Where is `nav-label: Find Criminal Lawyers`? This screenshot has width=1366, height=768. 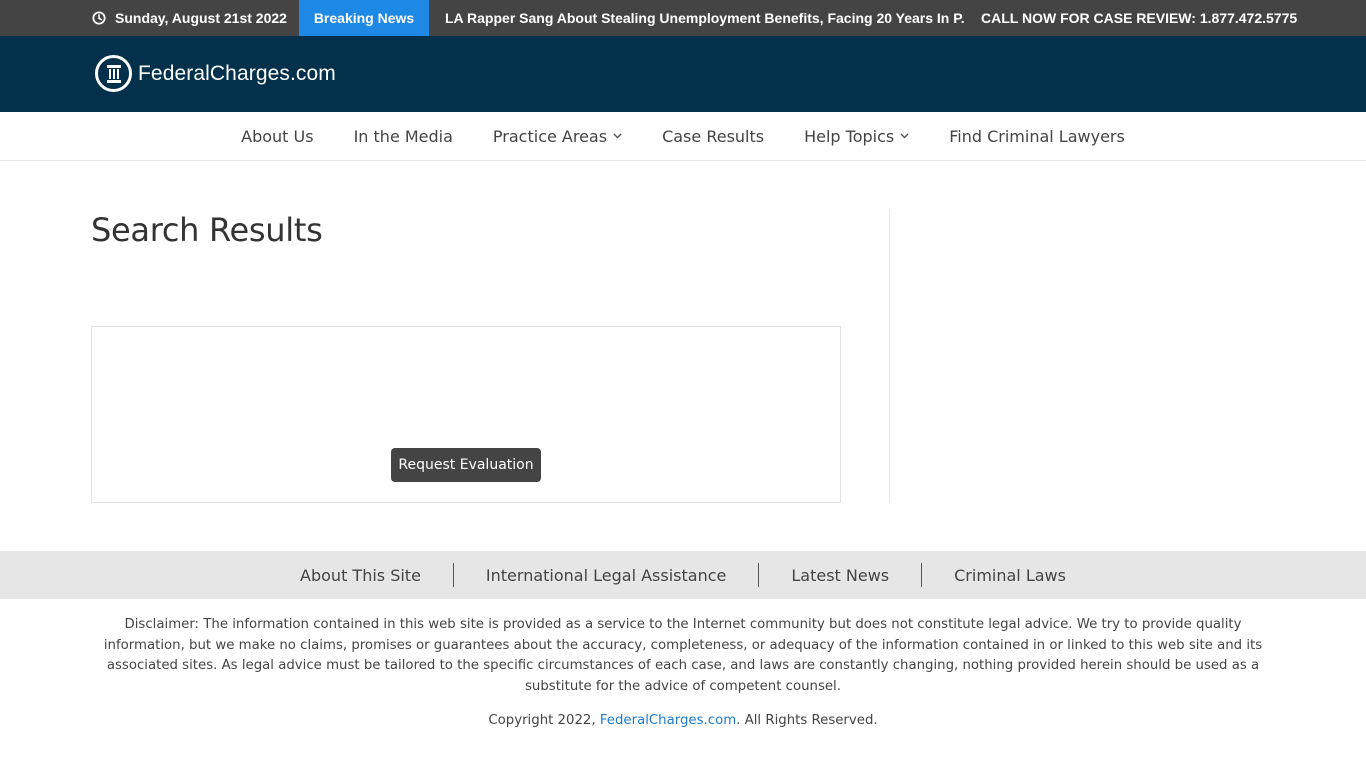
nav-label: Find Criminal Lawyers is located at coordinates (1037, 136).